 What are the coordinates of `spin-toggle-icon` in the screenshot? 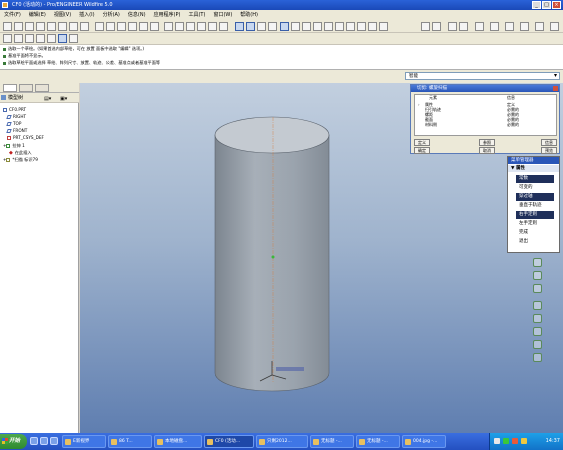 It's located at (62, 38).